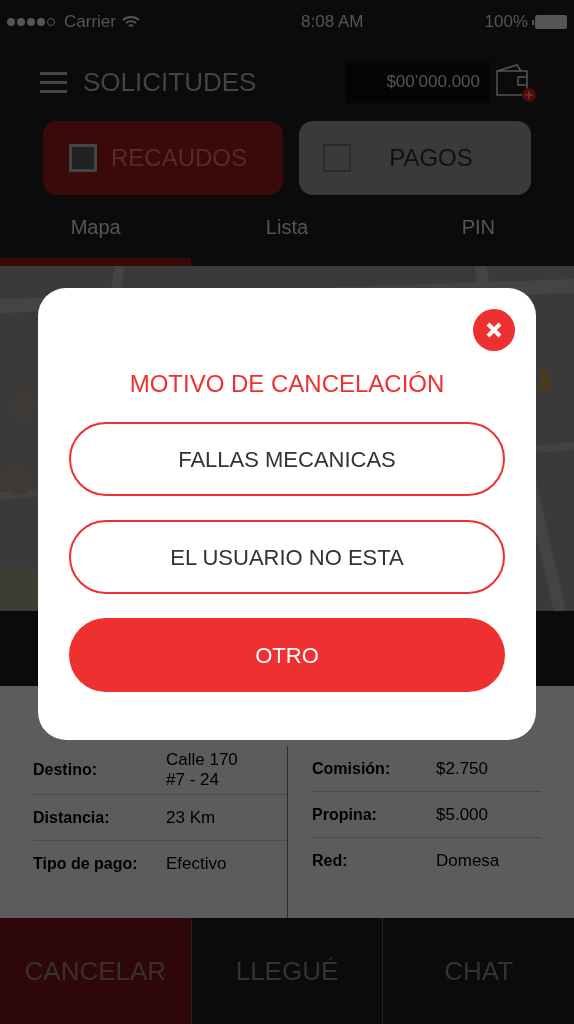 The image size is (574, 1024). What do you see at coordinates (462, 814) in the screenshot?
I see `detail-value: $5.000` at bounding box center [462, 814].